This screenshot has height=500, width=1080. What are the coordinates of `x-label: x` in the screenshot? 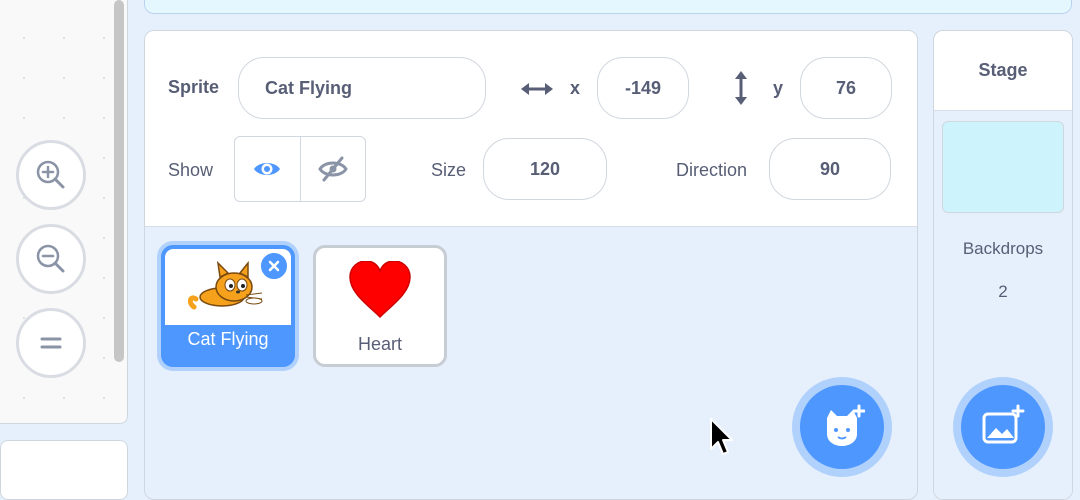 It's located at (575, 88).